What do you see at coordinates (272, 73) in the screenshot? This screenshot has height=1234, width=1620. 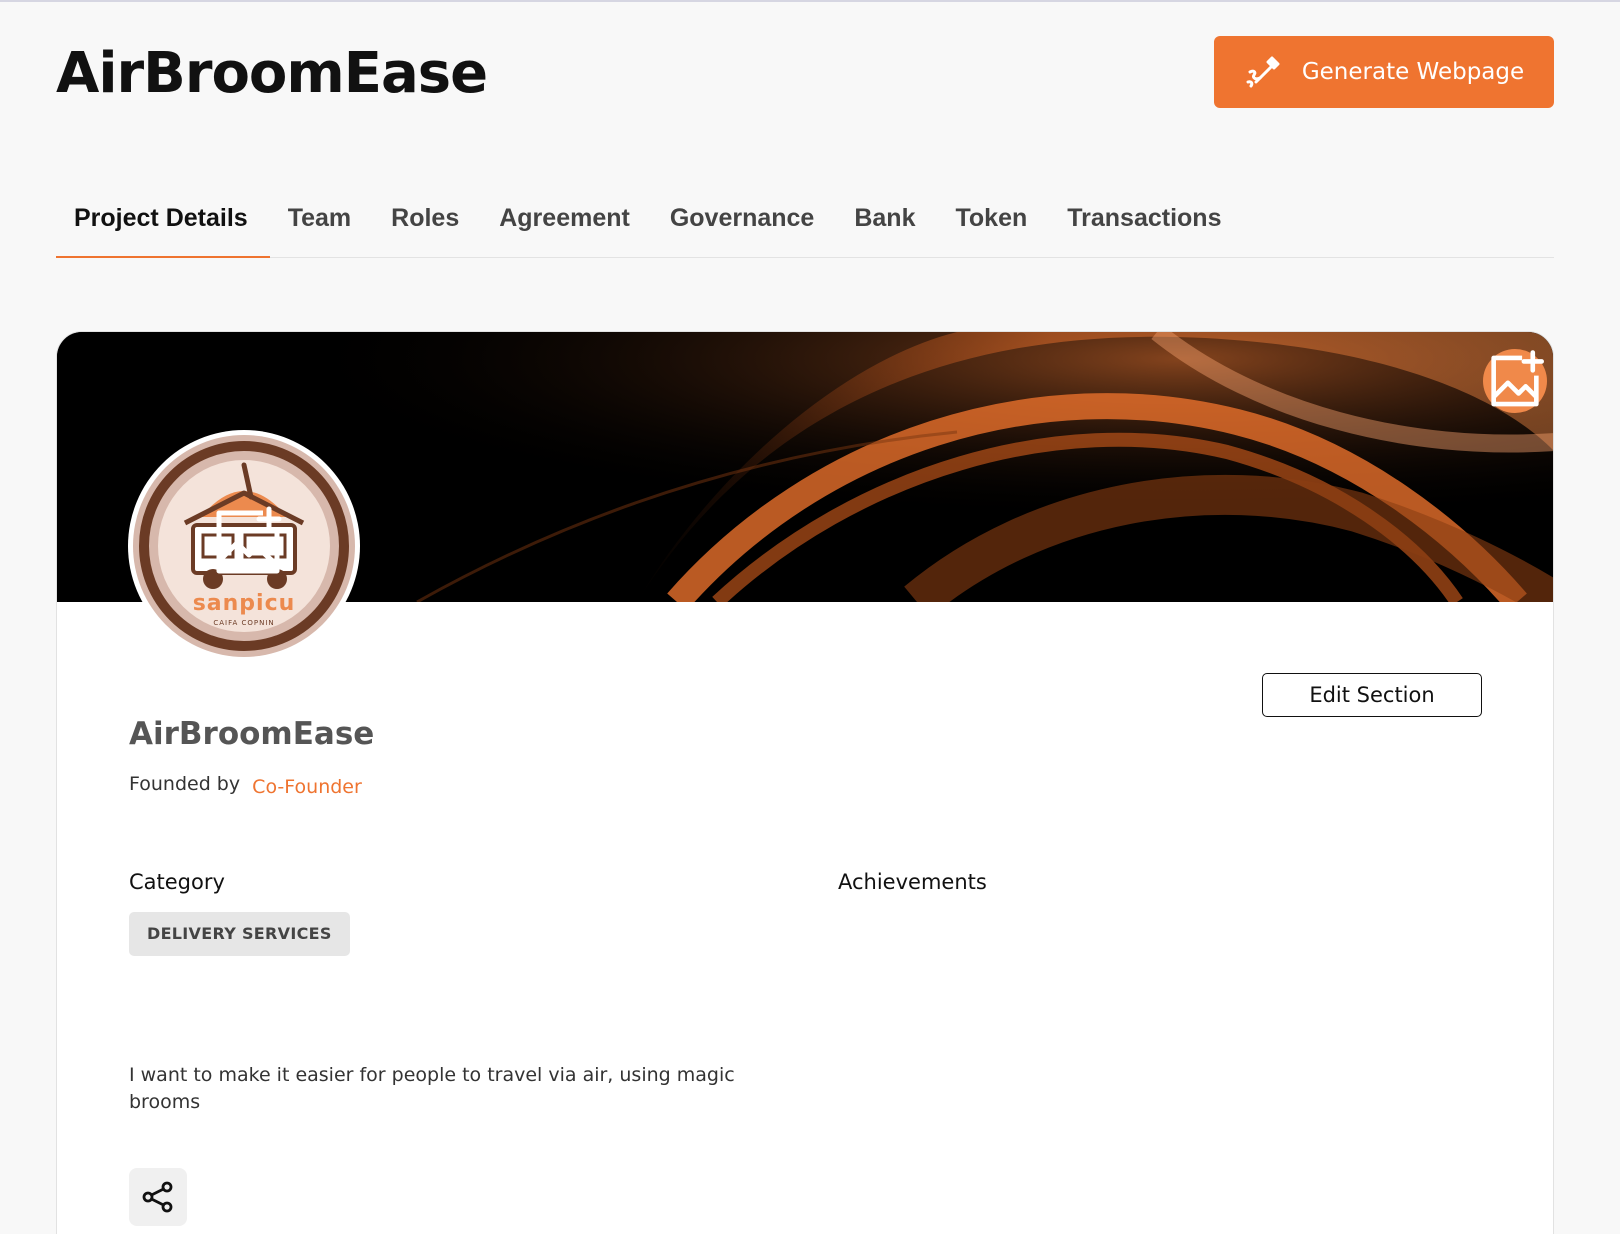 I see `page-title: AirBroomEase` at bounding box center [272, 73].